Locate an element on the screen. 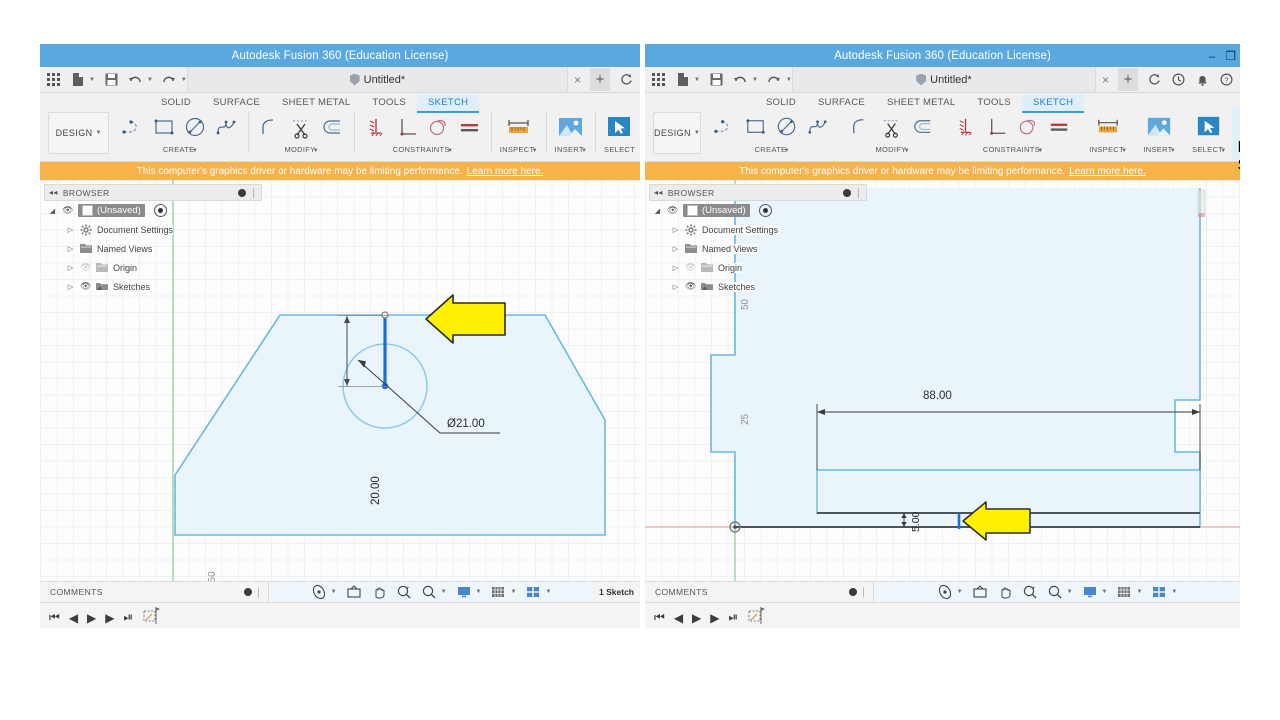 This screenshot has width=1280, height=720. grid-chevron-down-icon: ▼ is located at coordinates (513, 592).